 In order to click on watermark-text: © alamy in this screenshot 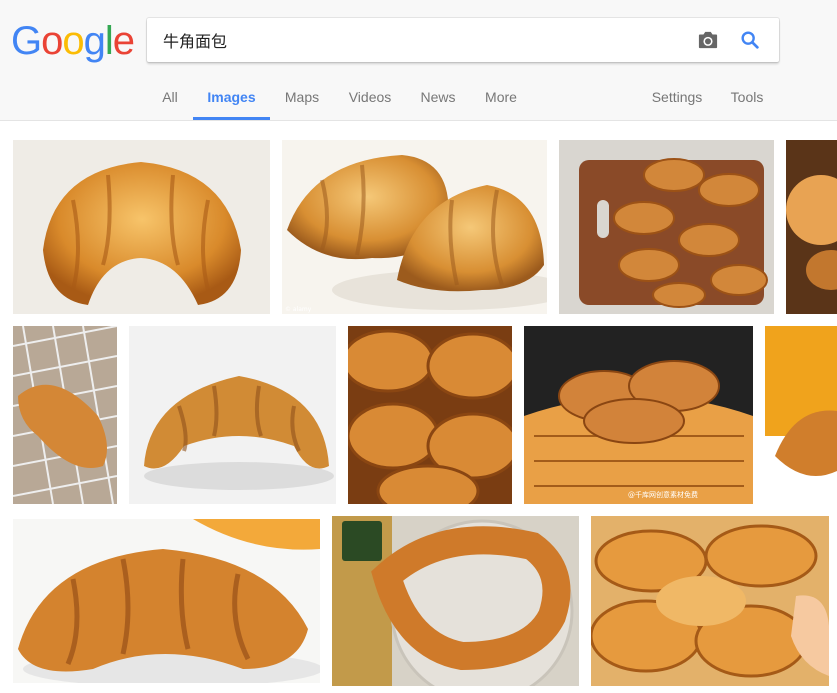, I will do `click(298, 309)`.